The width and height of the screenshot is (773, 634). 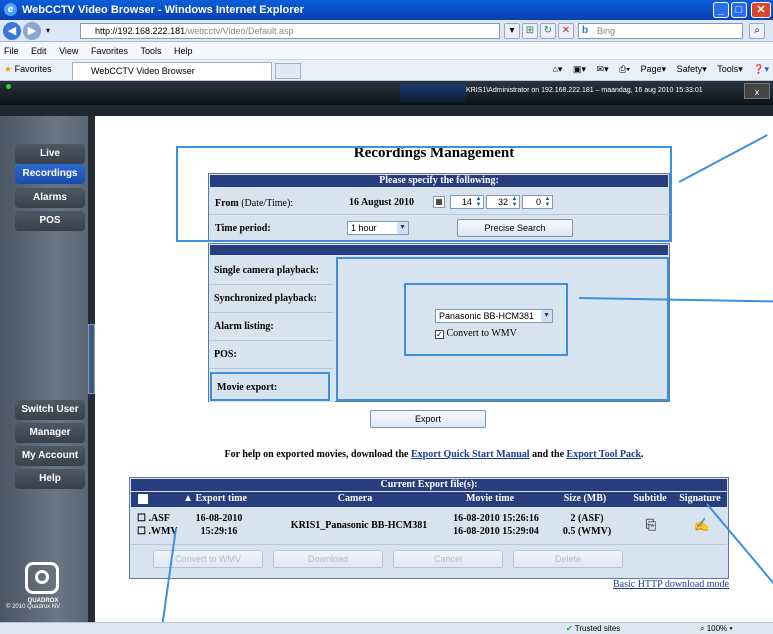 I want to click on ie-logo-icon: e, so click(x=10, y=9).